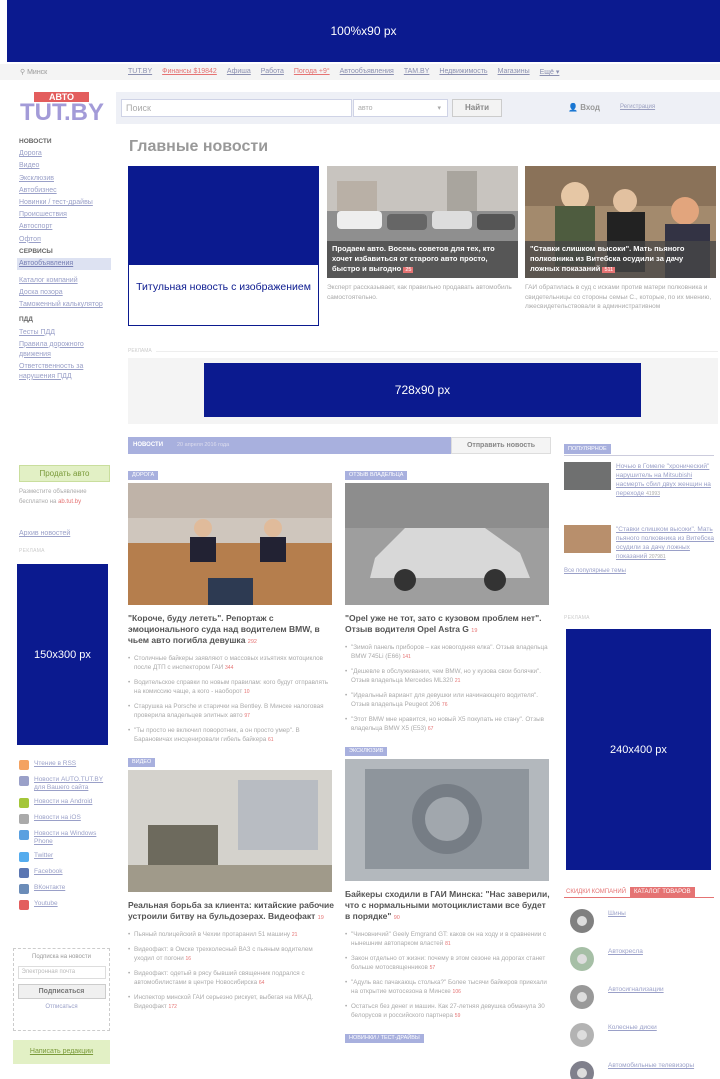 This screenshot has height=1079, width=720. Describe the element at coordinates (143, 475) in the screenshot. I see `category-tag: ДОРОГА` at that location.